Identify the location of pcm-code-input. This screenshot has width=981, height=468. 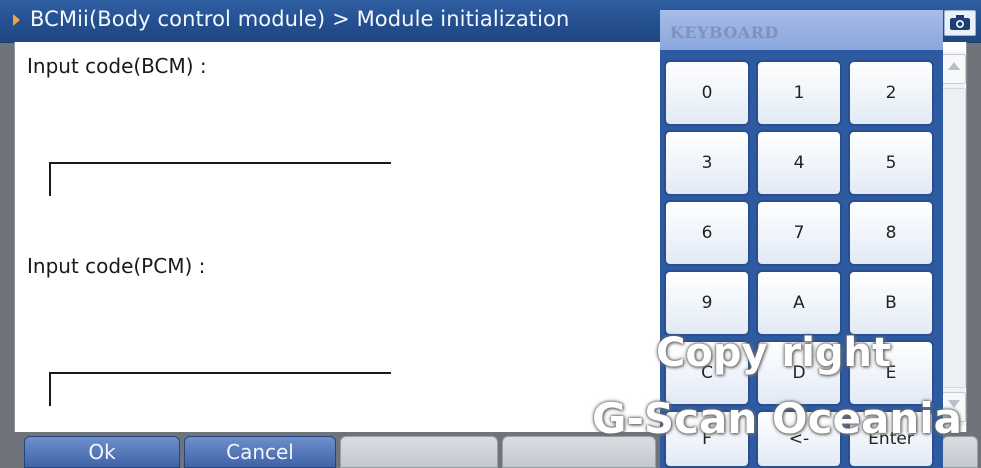
(220, 389).